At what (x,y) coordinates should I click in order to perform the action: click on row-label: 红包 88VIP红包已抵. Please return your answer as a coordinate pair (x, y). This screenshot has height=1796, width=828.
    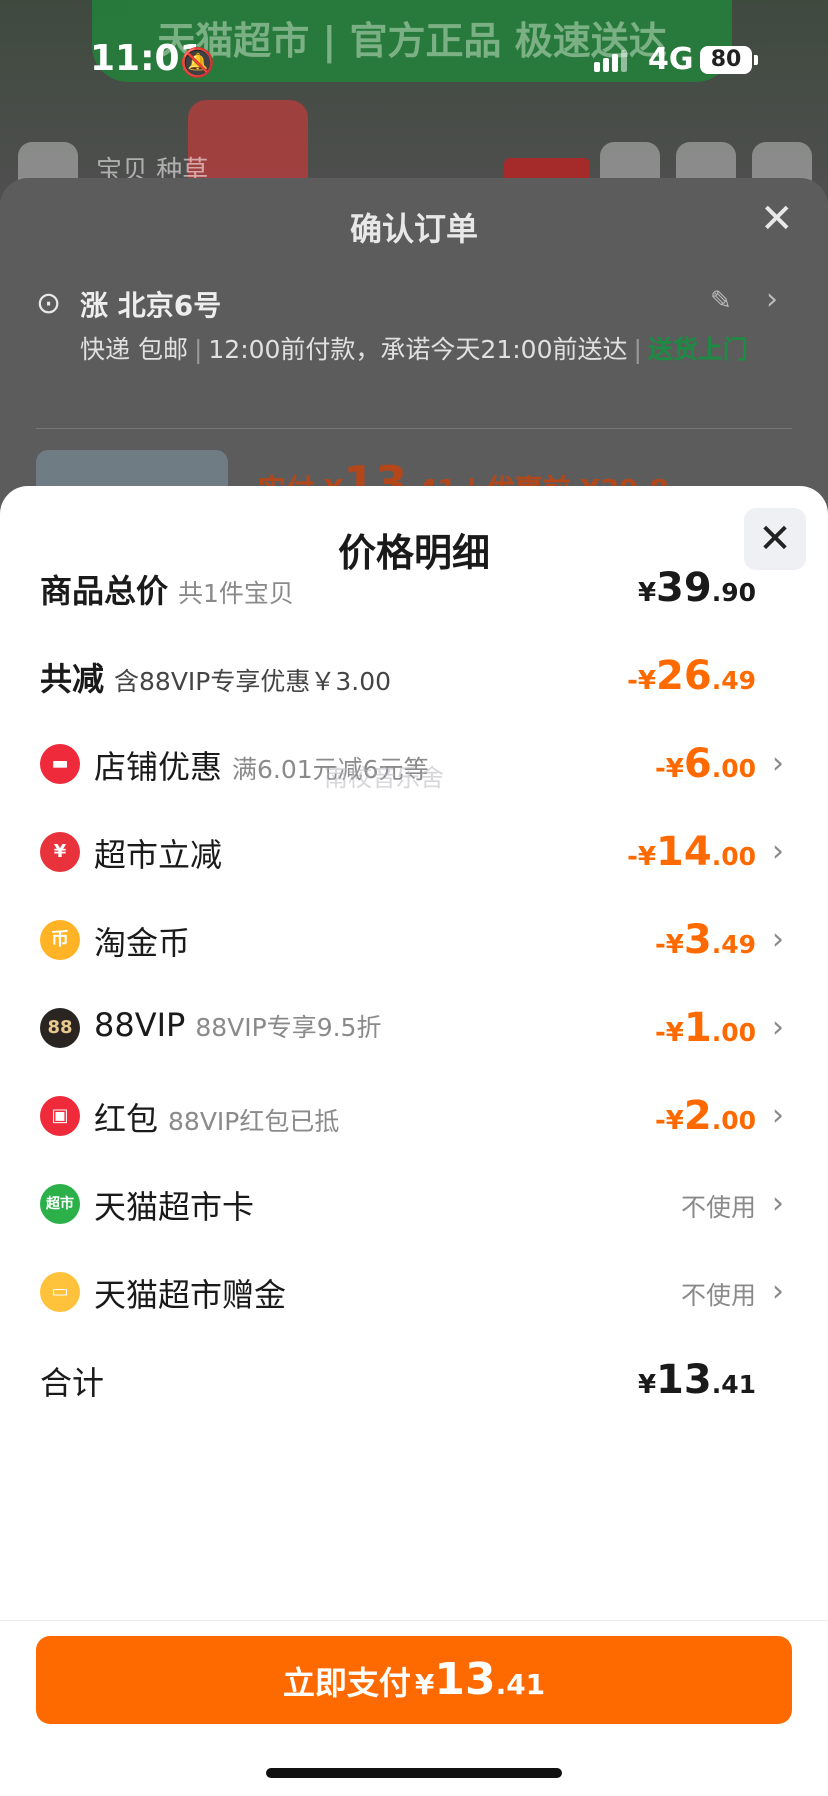
    Looking at the image, I should click on (217, 1119).